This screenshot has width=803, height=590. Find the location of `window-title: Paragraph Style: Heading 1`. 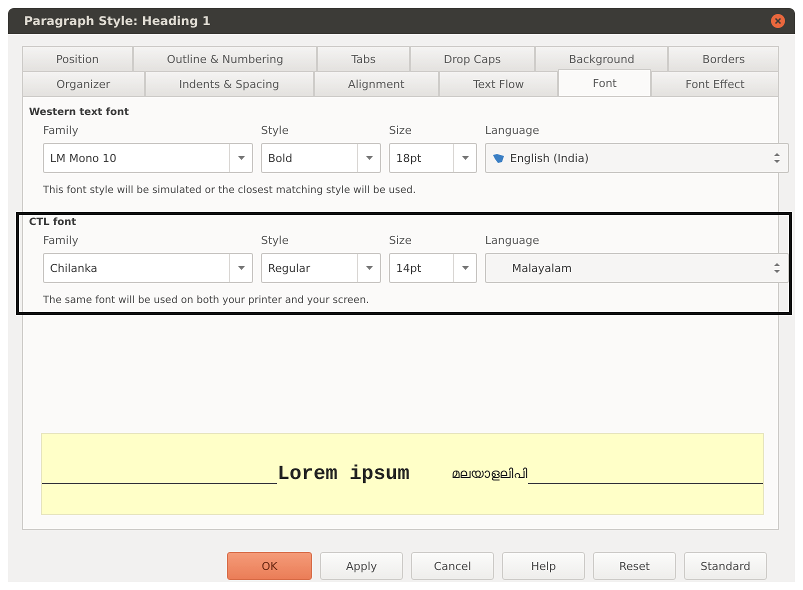

window-title: Paragraph Style: Heading 1 is located at coordinates (117, 21).